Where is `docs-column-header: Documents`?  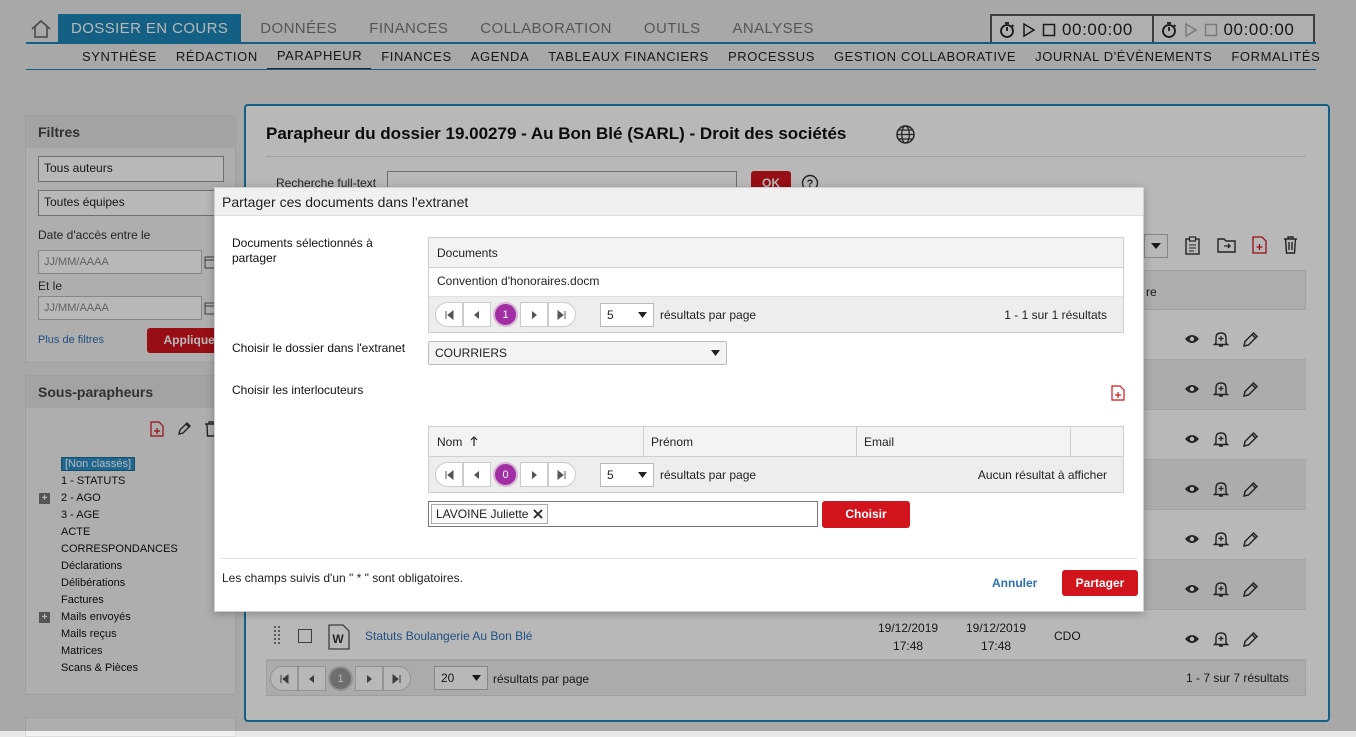 docs-column-header: Documents is located at coordinates (467, 253).